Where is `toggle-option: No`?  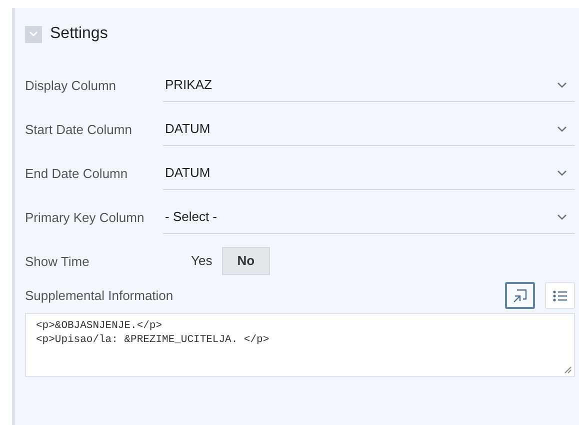 toggle-option: No is located at coordinates (246, 261).